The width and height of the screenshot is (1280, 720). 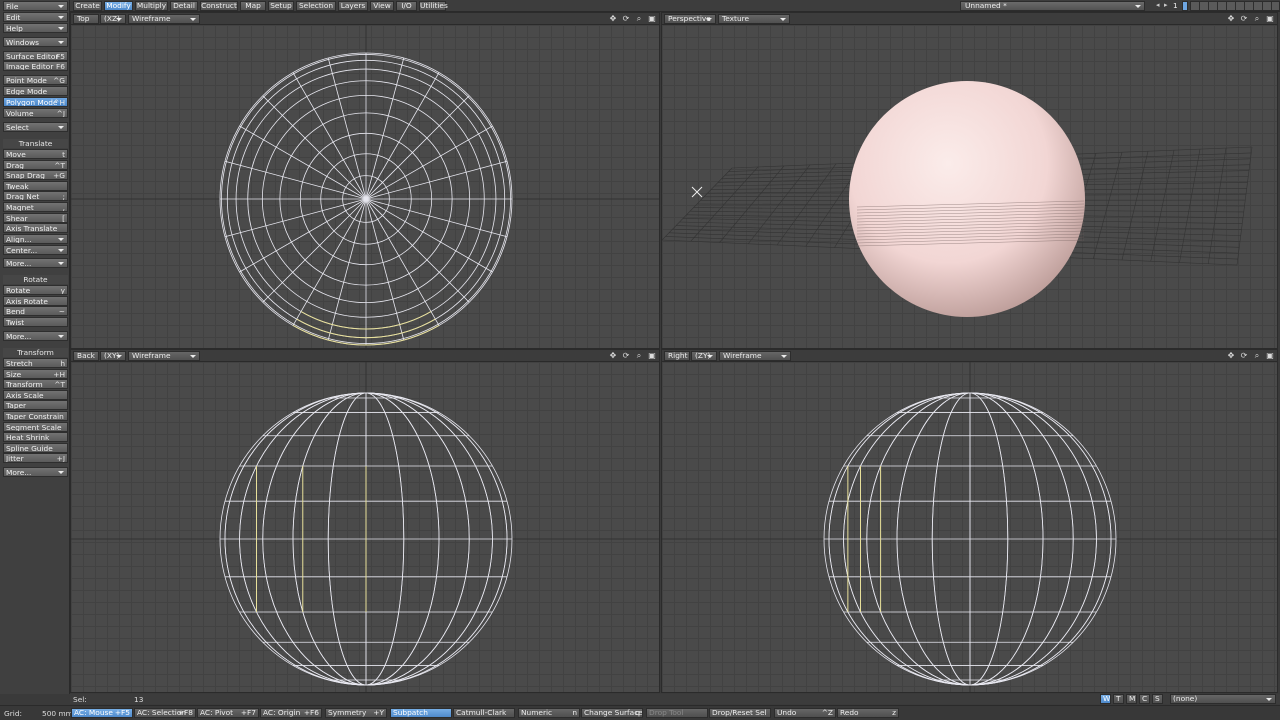 What do you see at coordinates (805, 713) in the screenshot?
I see `undo-button: Undo ^Z` at bounding box center [805, 713].